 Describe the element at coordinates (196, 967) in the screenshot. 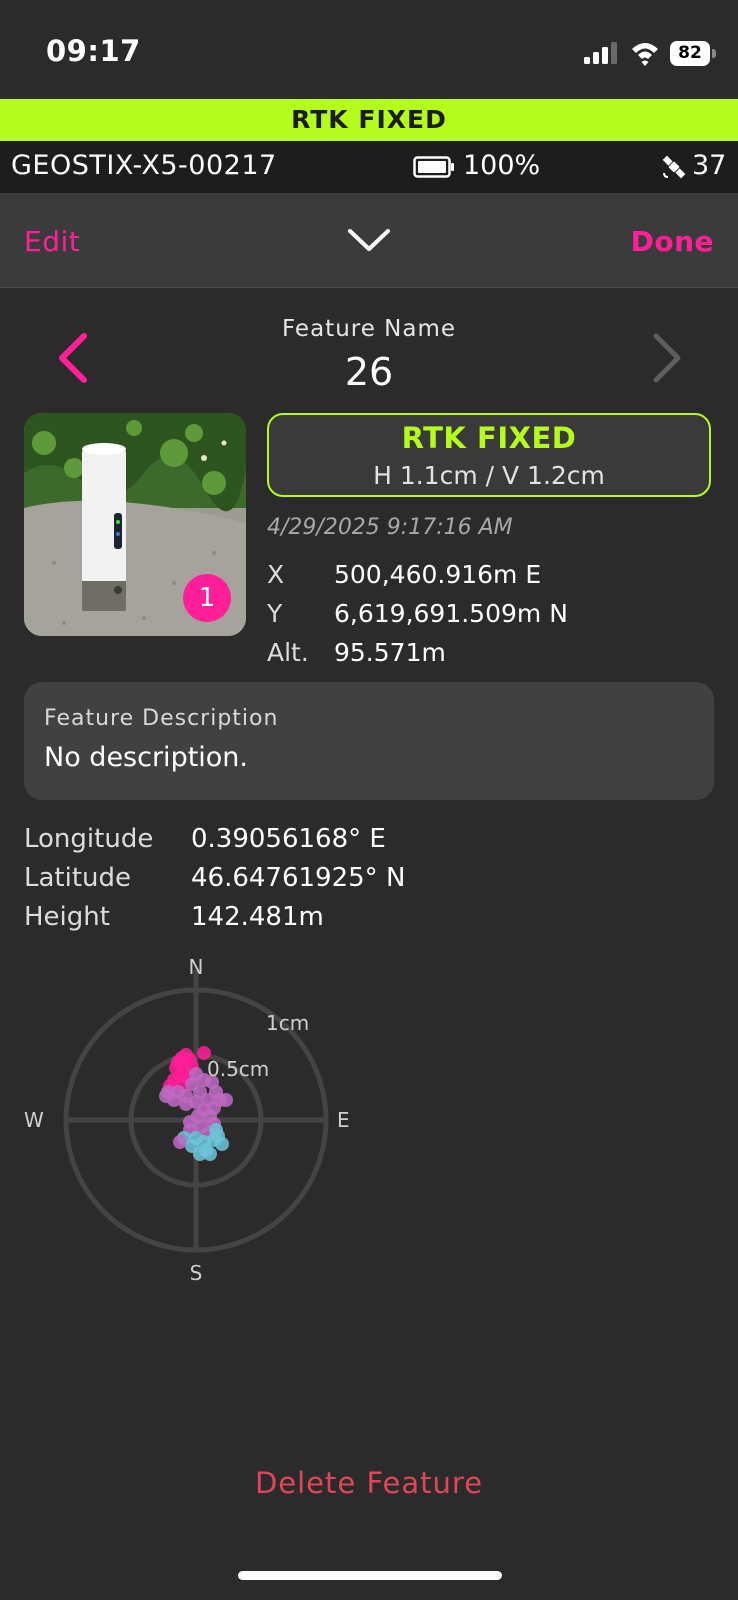

I see `compass-north: N` at that location.